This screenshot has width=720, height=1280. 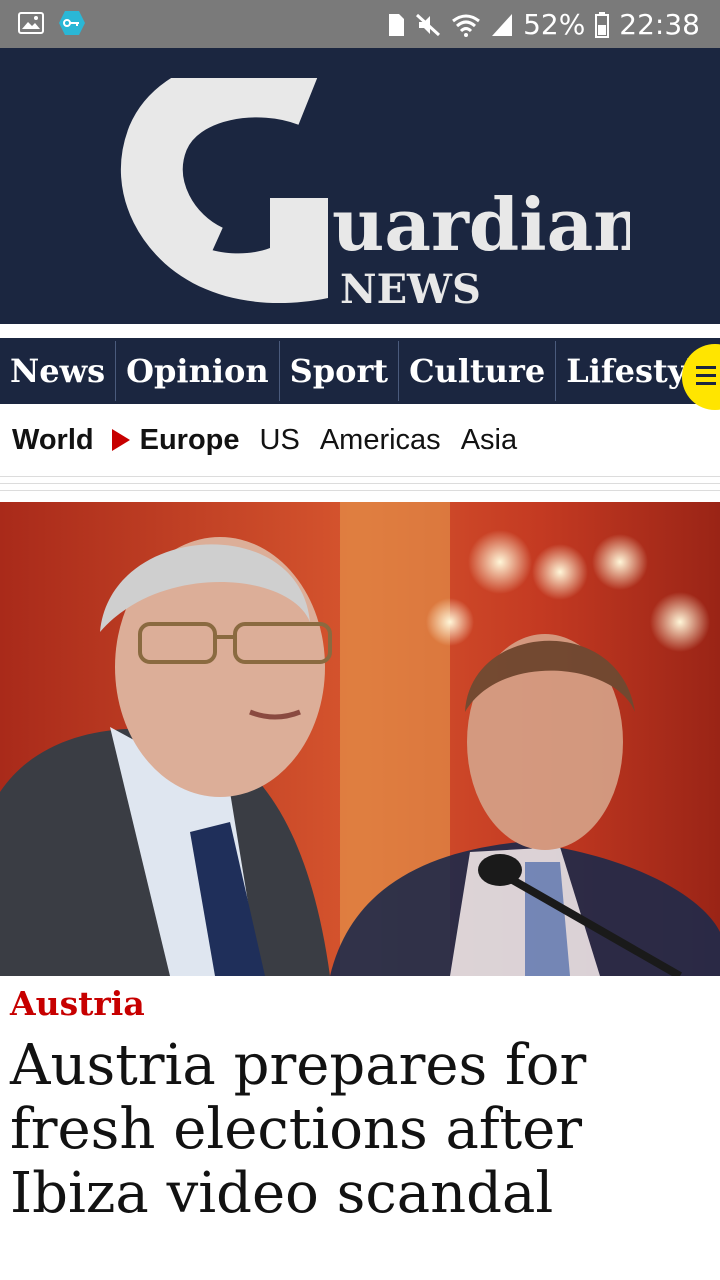 What do you see at coordinates (554, 24) in the screenshot?
I see `battery-percent: 52%` at bounding box center [554, 24].